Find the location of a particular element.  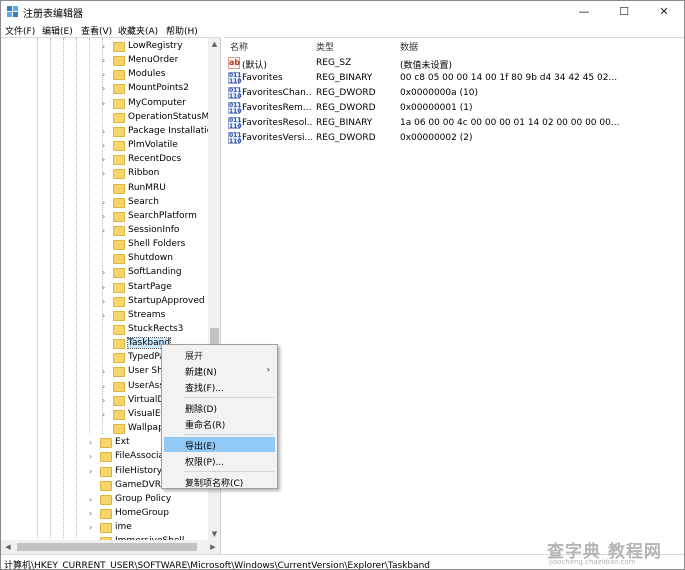

tree-item: › SessionInfo is located at coordinates (104, 231).